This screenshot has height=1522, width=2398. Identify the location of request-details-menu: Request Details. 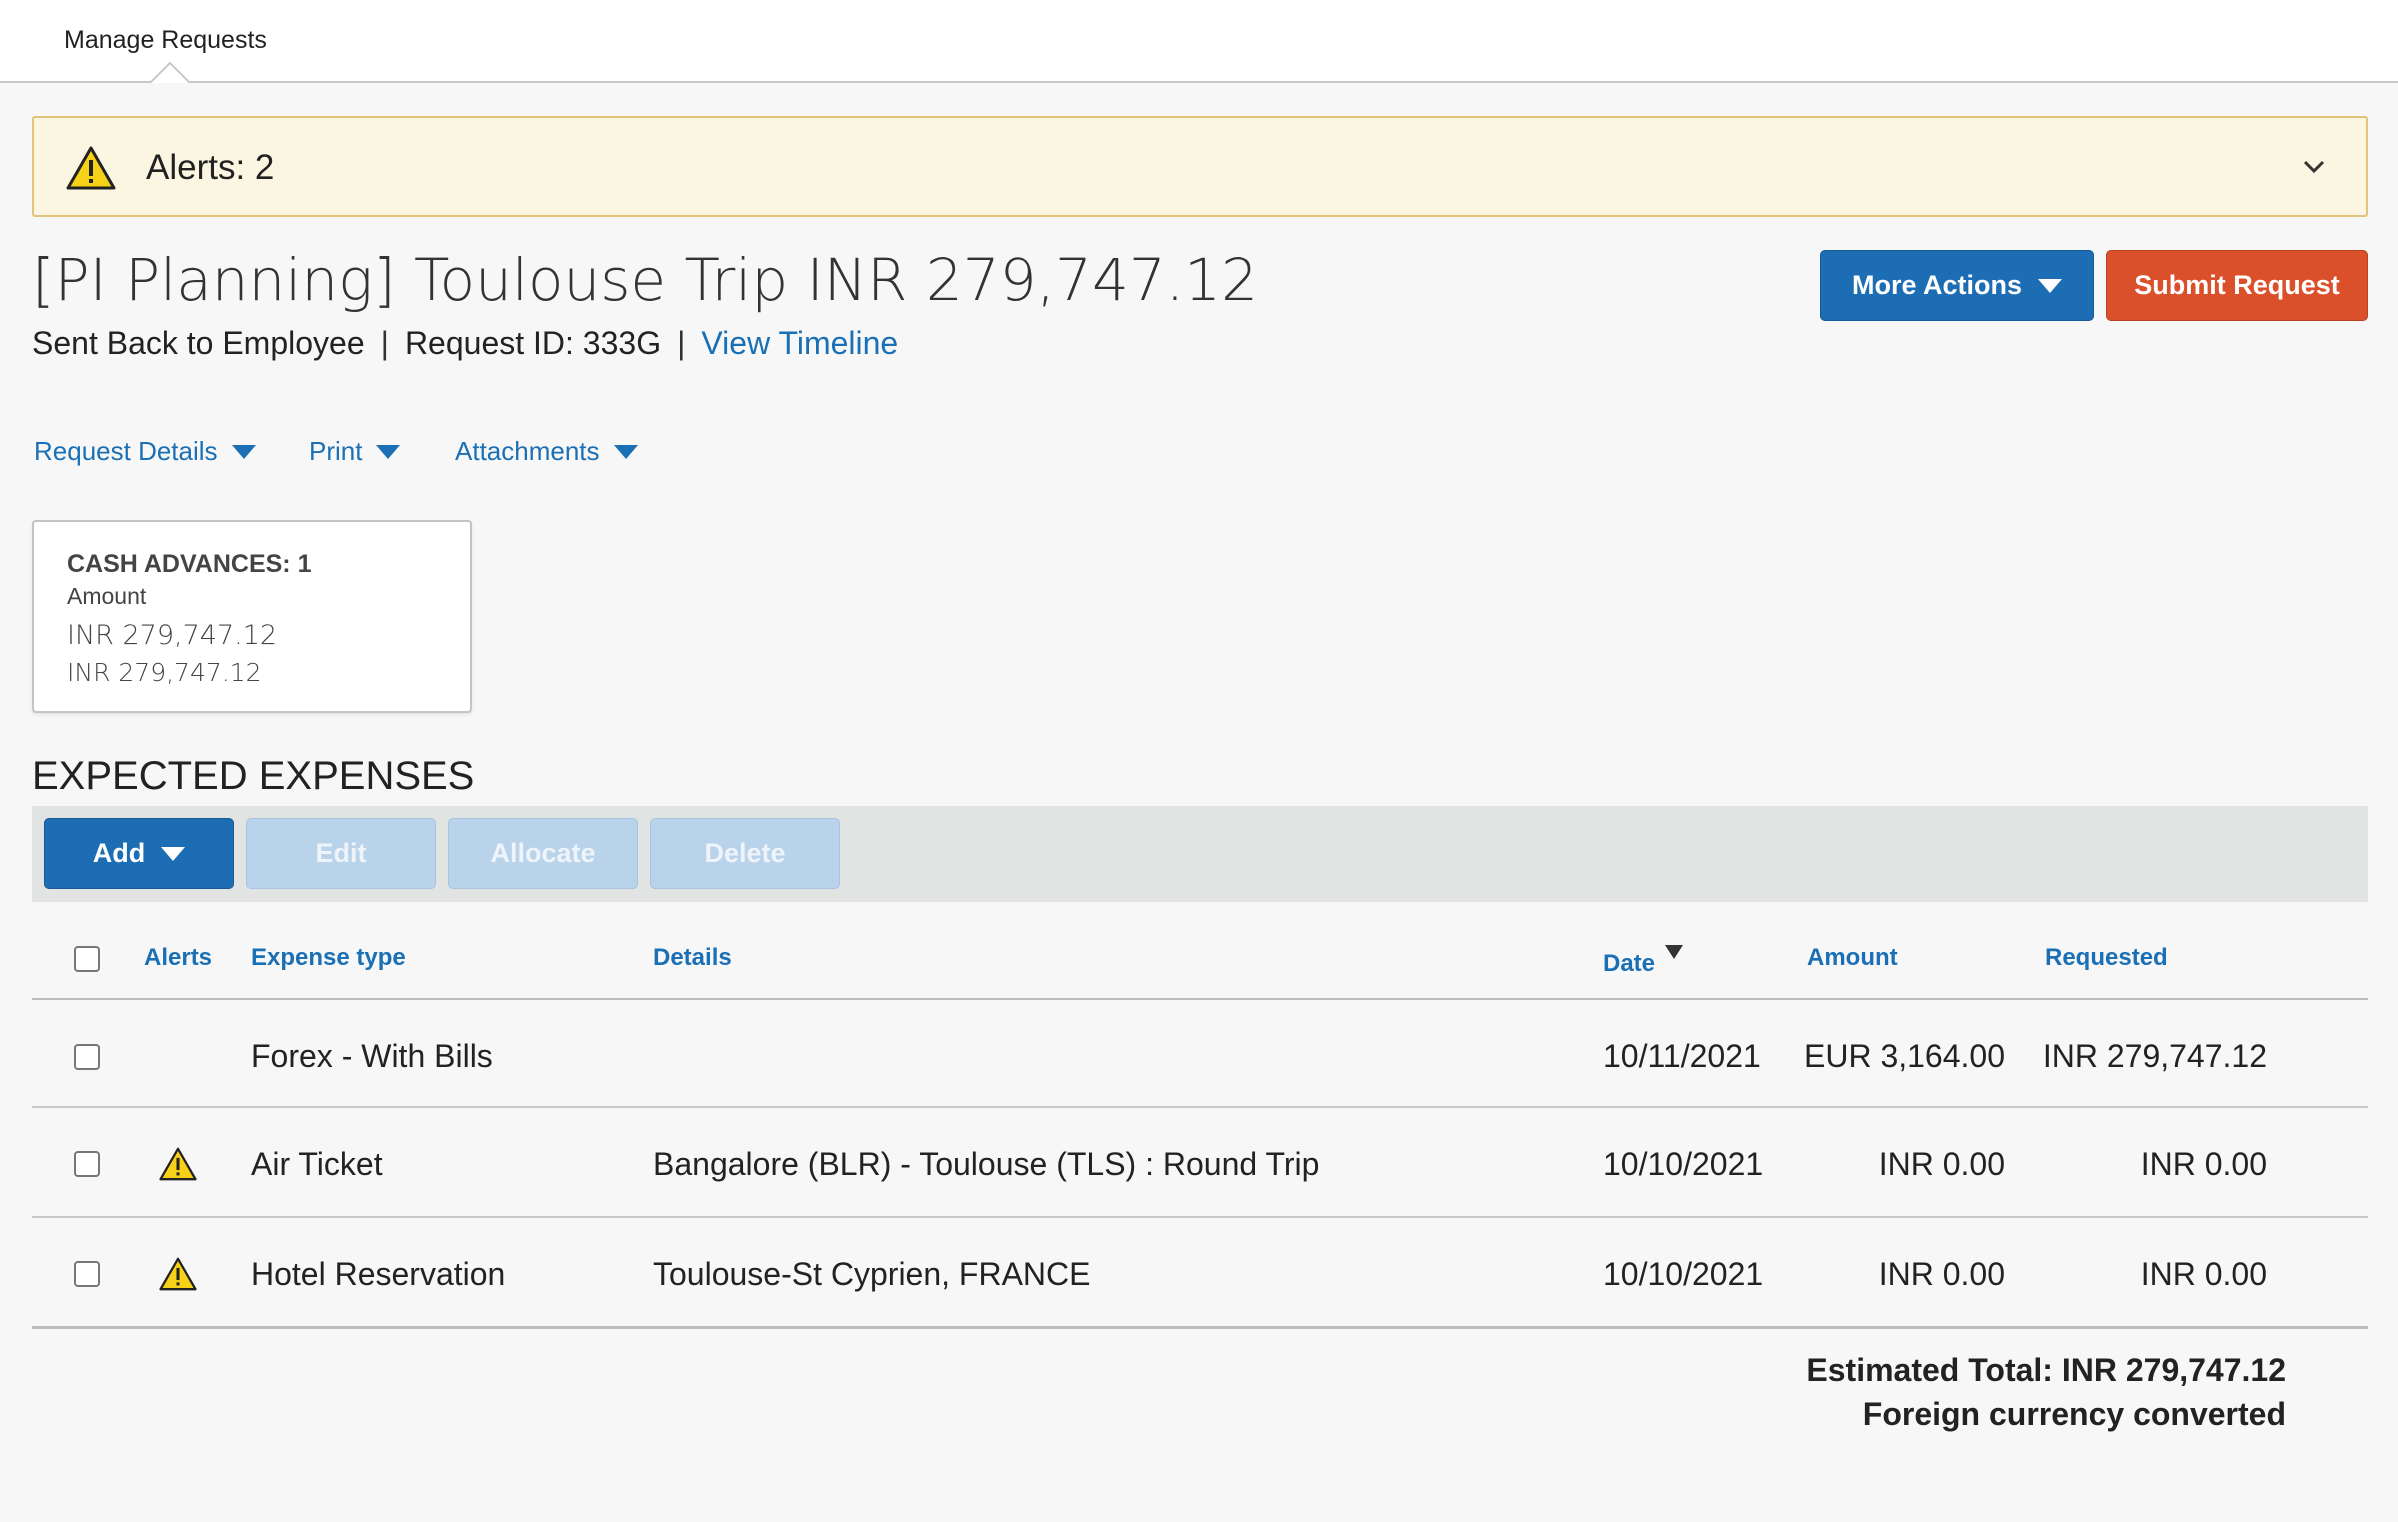
(145, 451).